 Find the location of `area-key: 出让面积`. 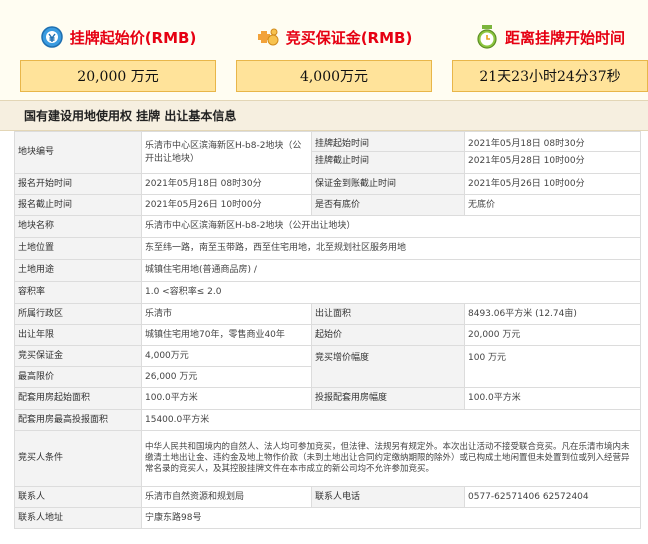

area-key: 出让面积 is located at coordinates (388, 314).